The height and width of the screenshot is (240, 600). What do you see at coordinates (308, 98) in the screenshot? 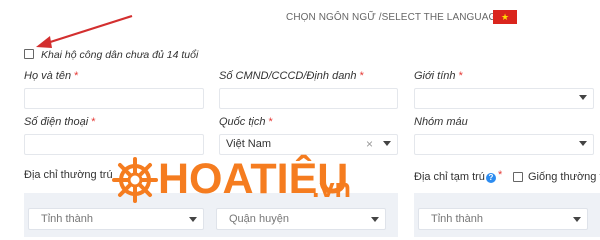
I see `id-number-input` at bounding box center [308, 98].